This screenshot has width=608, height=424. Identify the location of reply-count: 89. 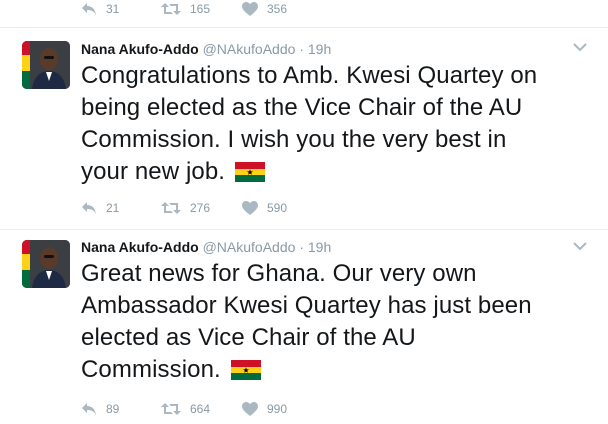
(113, 409).